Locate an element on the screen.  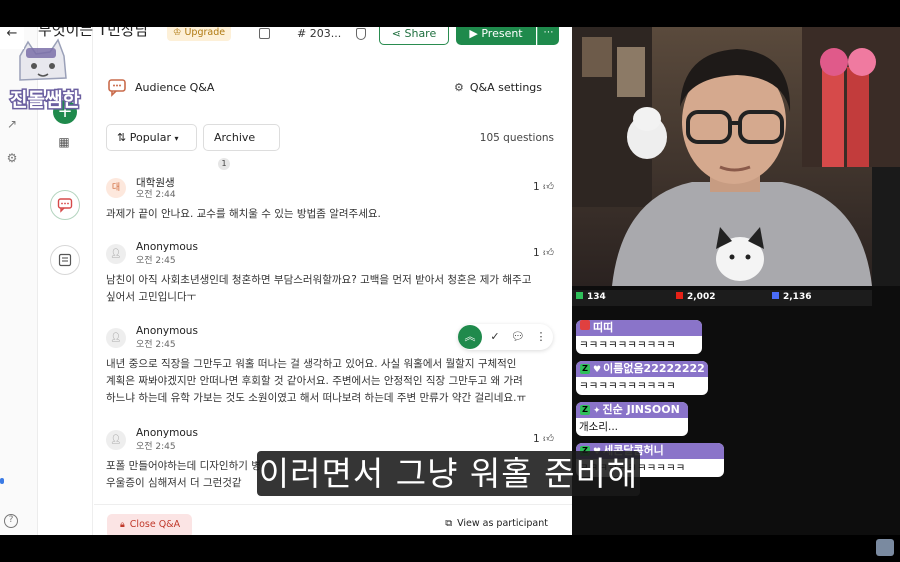
shield-icon is located at coordinates (361, 34).